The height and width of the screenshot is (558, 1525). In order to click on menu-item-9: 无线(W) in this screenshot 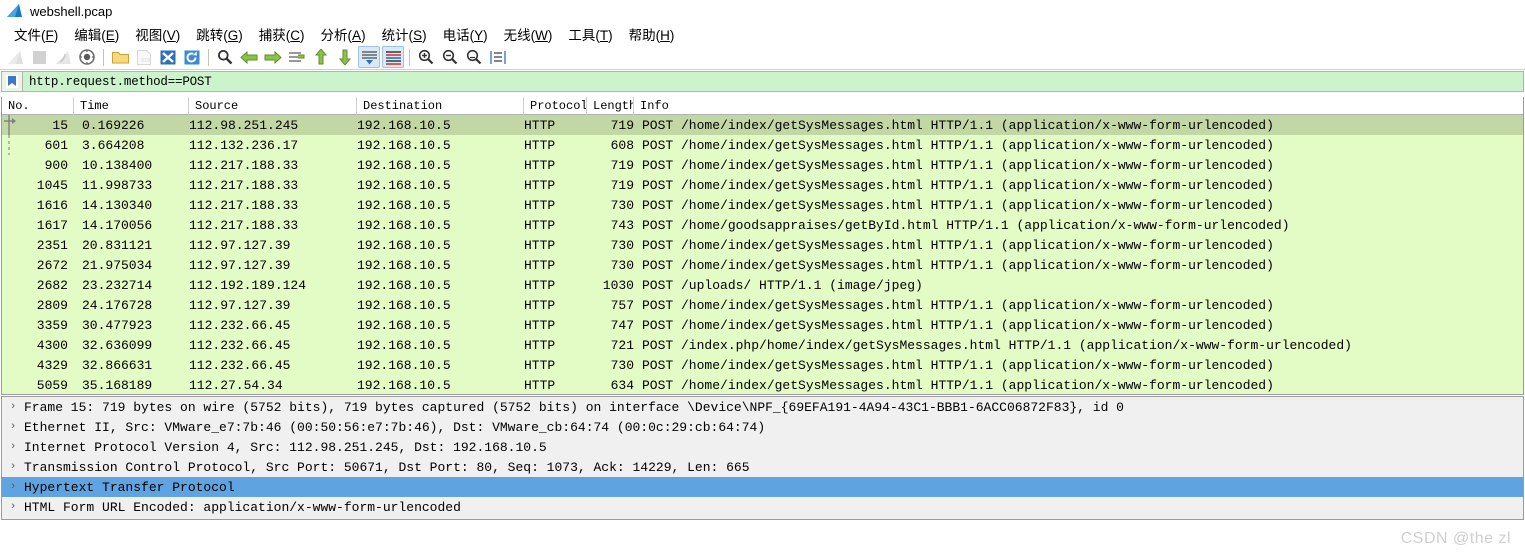, I will do `click(528, 34)`.